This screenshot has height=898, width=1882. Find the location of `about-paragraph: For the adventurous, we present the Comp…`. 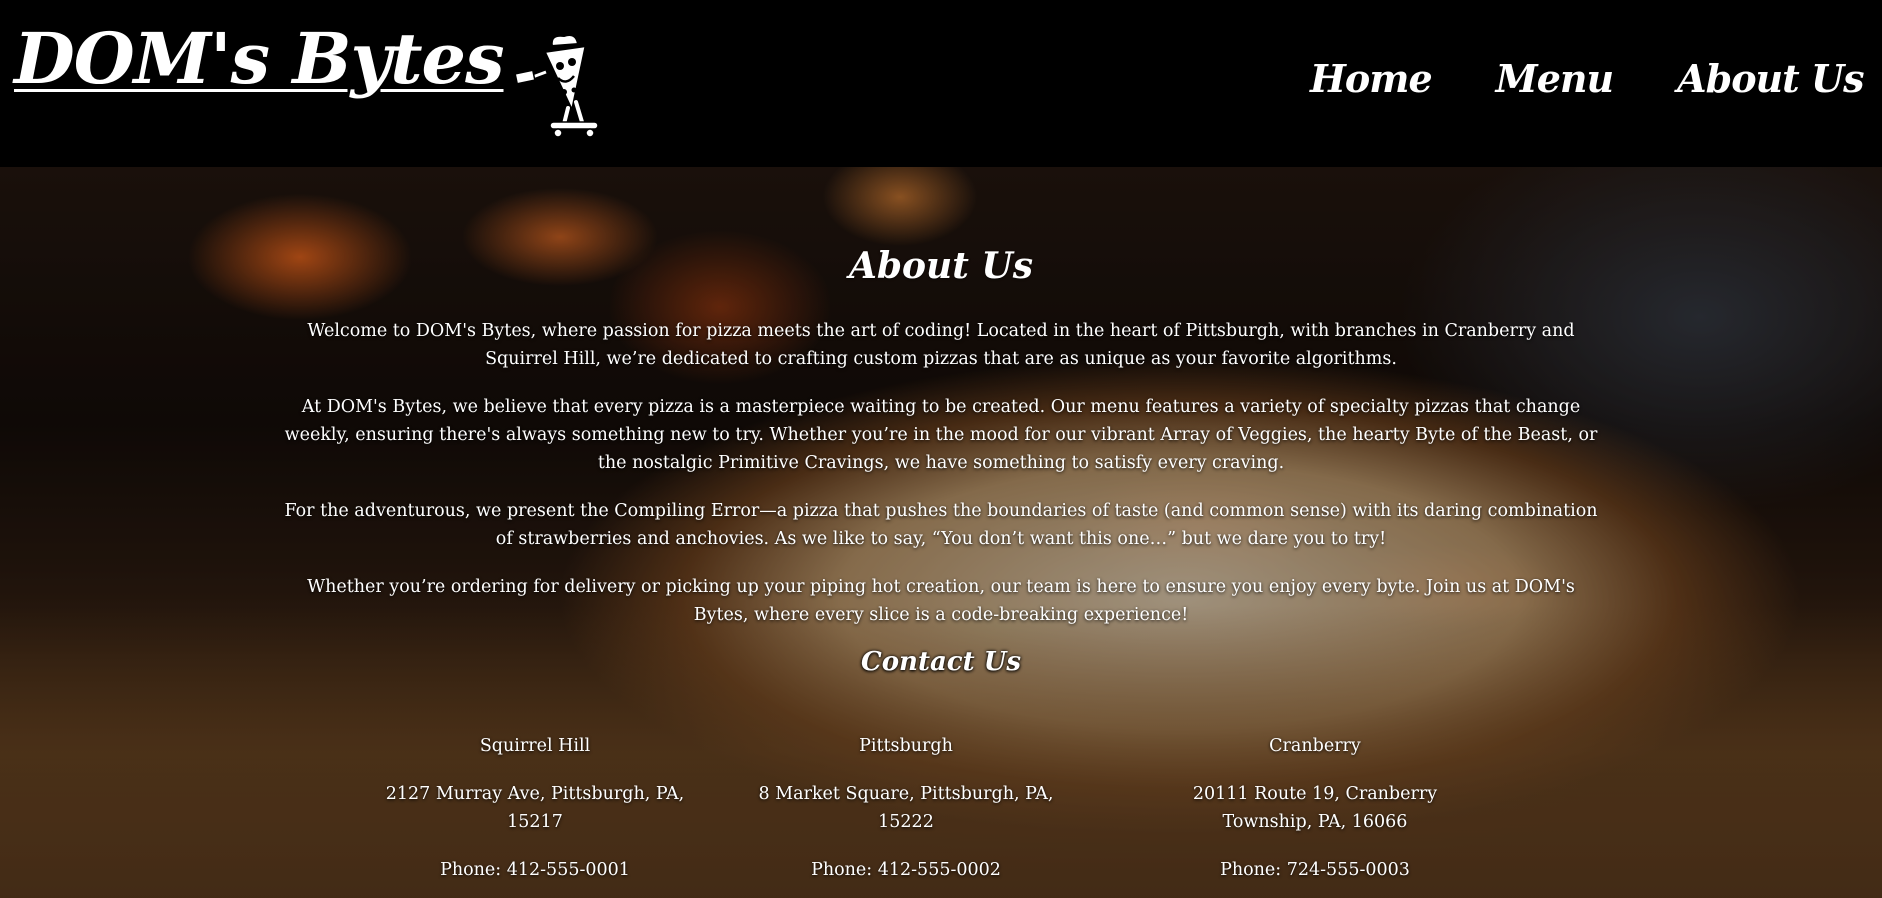

about-paragraph: For the adventurous, we present the Comp… is located at coordinates (941, 525).